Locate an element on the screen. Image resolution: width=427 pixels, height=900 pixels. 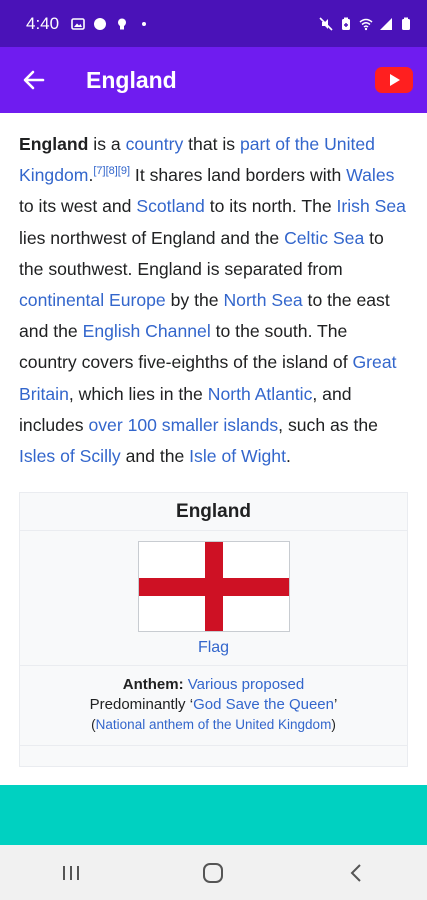
recent-apps-button is located at coordinates (71, 872).